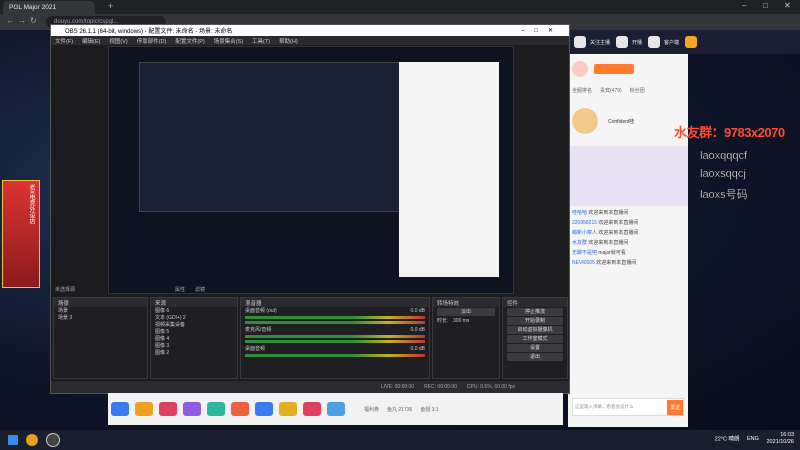 The width and height of the screenshot is (800, 450). I want to click on obs-icon, so click(53, 440).